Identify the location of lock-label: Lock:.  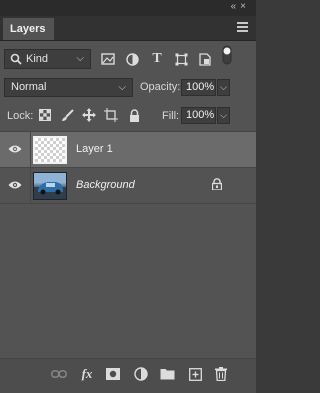
(20, 116).